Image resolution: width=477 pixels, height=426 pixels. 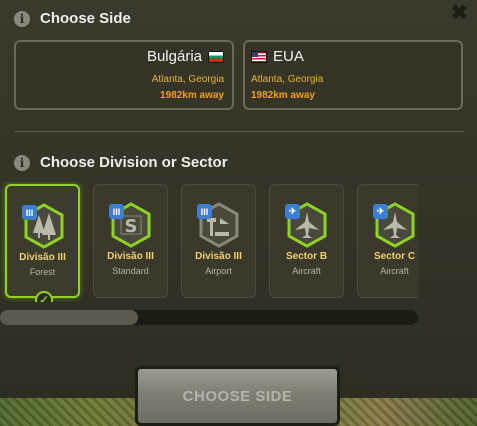 What do you see at coordinates (209, 317) in the screenshot?
I see `carousel-scrollbar` at bounding box center [209, 317].